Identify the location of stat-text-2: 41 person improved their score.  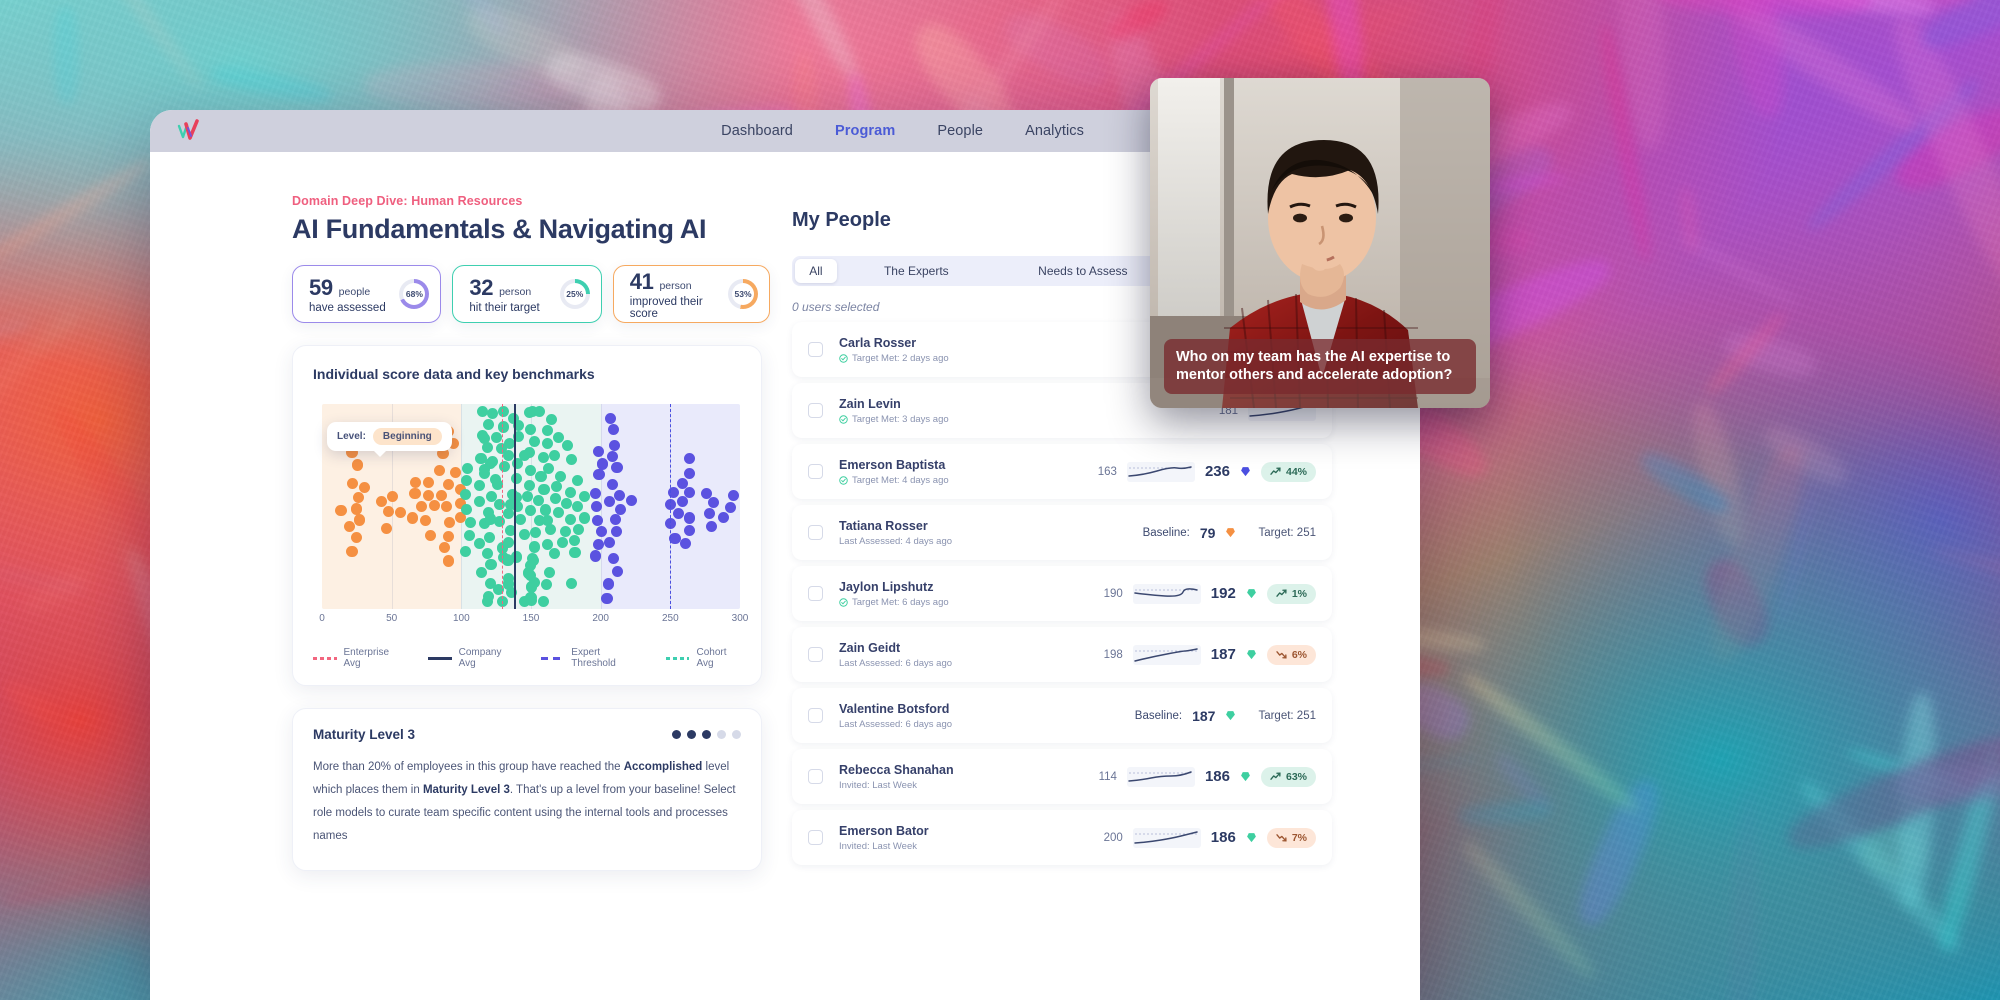
(674, 294).